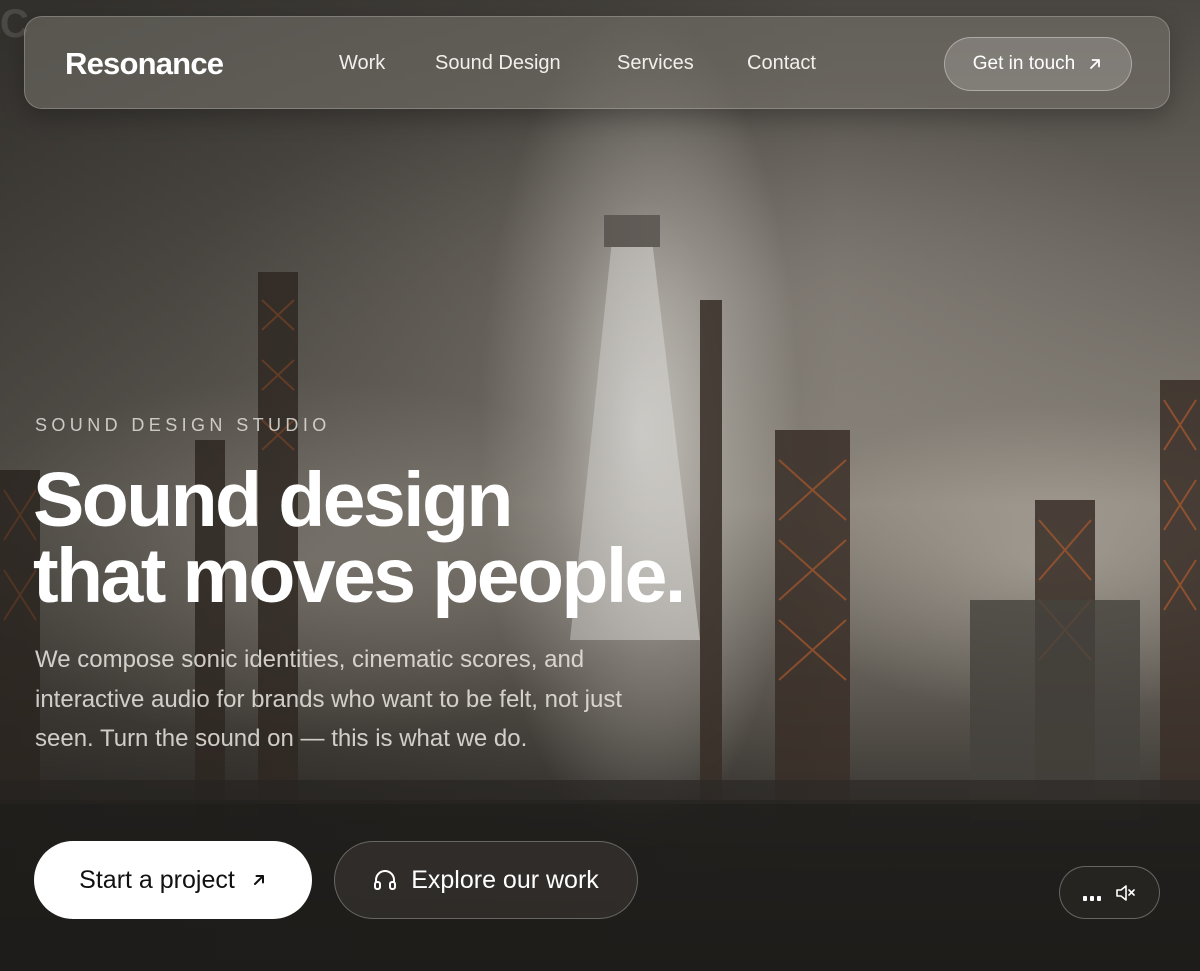 This screenshot has width=1200, height=971. Describe the element at coordinates (359, 576) in the screenshot. I see `hero-headline-line-2: that moves people.` at that location.